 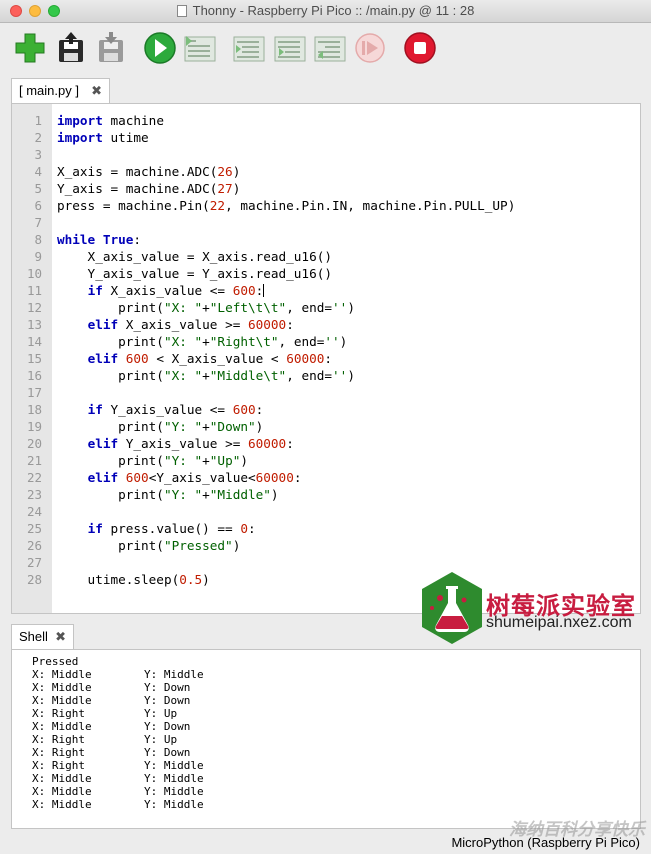 What do you see at coordinates (194, 256) in the screenshot?
I see `code-line: X_axis_value = X_axis.read_u16()` at bounding box center [194, 256].